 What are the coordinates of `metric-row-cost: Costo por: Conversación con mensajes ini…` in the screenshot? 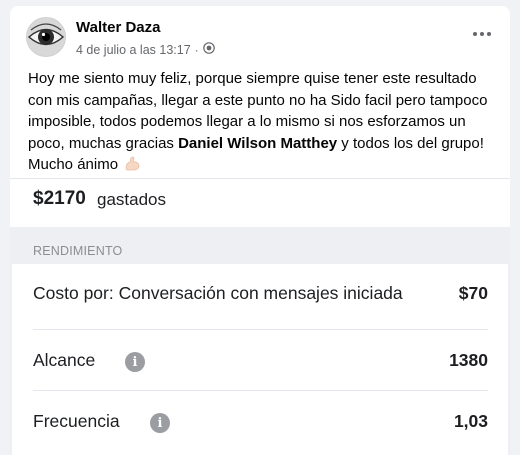 It's located at (260, 294).